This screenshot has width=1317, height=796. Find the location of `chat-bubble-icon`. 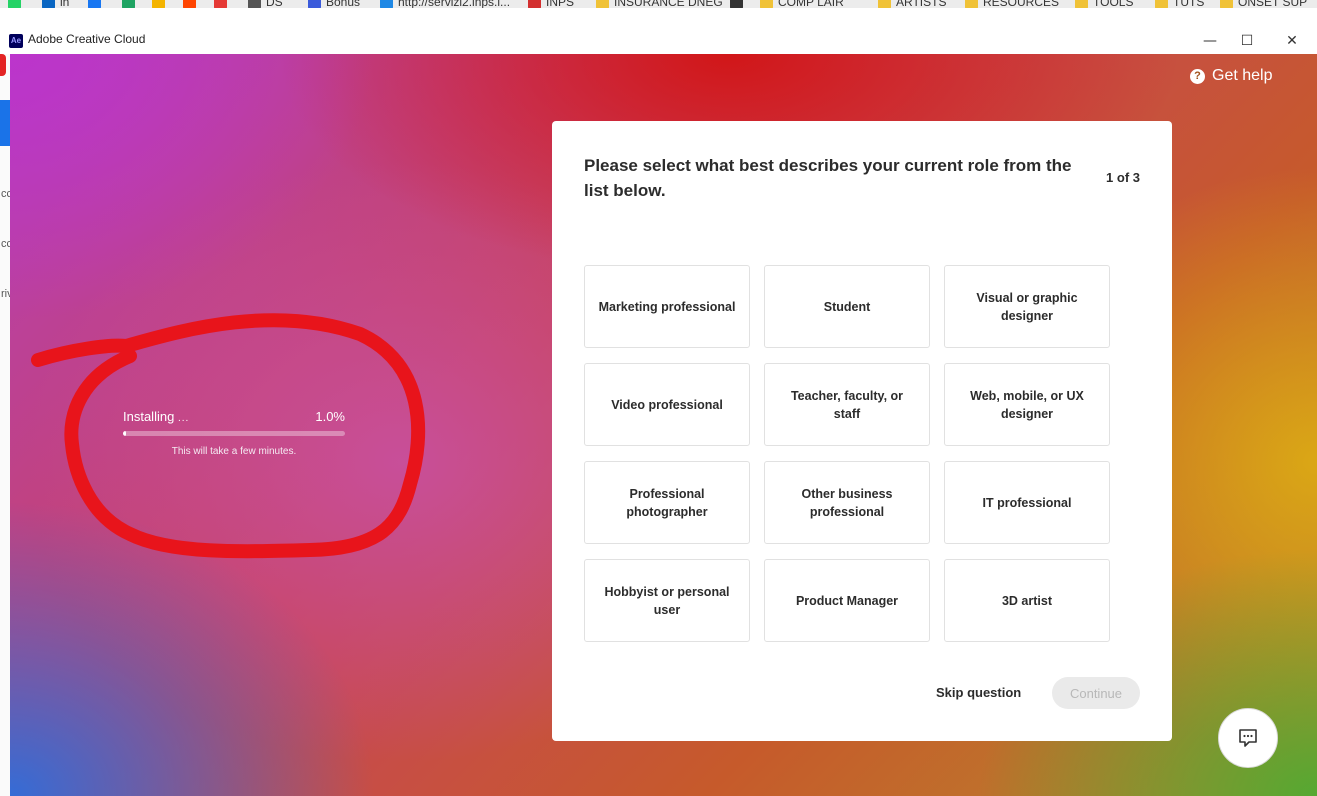

chat-bubble-icon is located at coordinates (1248, 738).